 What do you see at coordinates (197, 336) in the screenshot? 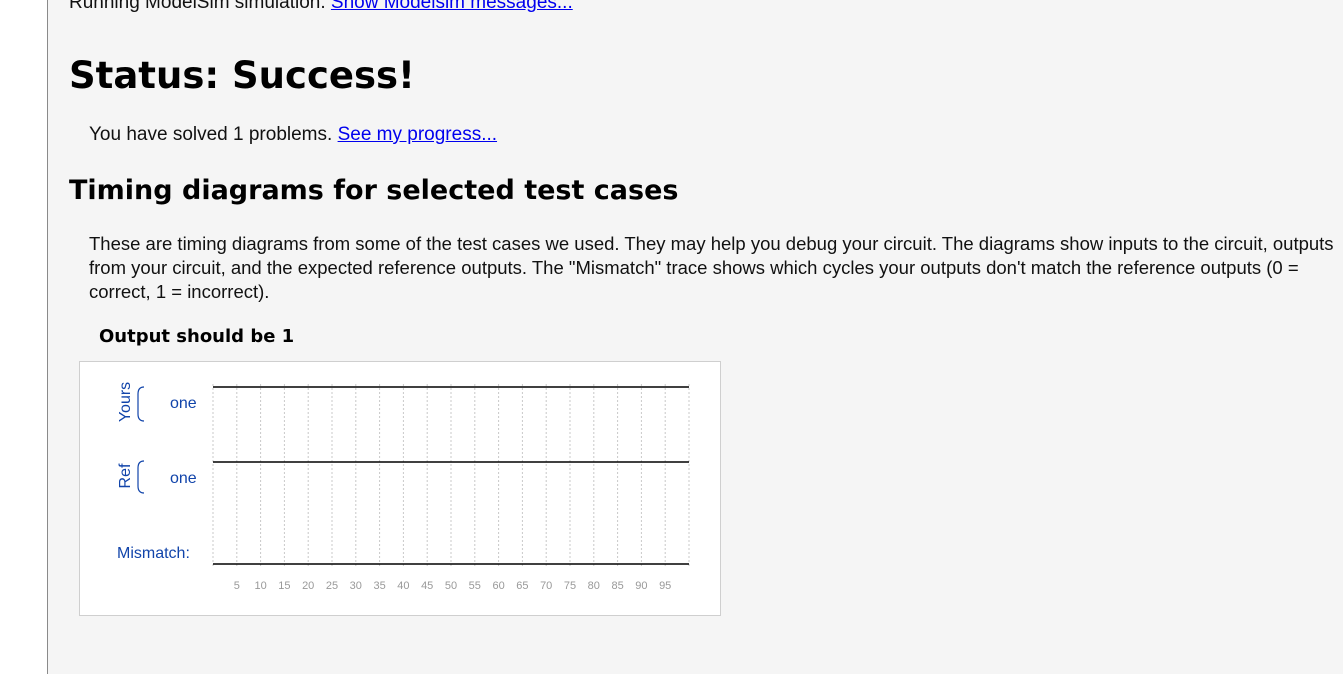
I see `test-case-title: Output should be 1` at bounding box center [197, 336].